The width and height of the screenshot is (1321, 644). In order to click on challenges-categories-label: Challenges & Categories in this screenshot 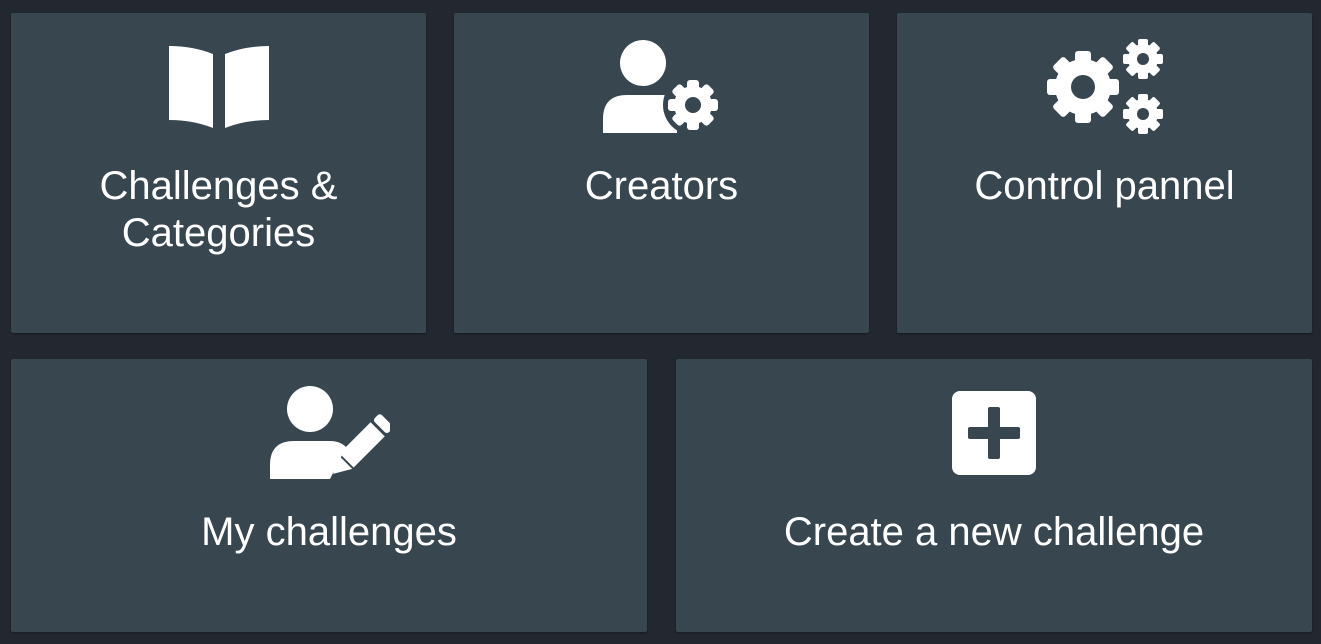, I will do `click(218, 209)`.